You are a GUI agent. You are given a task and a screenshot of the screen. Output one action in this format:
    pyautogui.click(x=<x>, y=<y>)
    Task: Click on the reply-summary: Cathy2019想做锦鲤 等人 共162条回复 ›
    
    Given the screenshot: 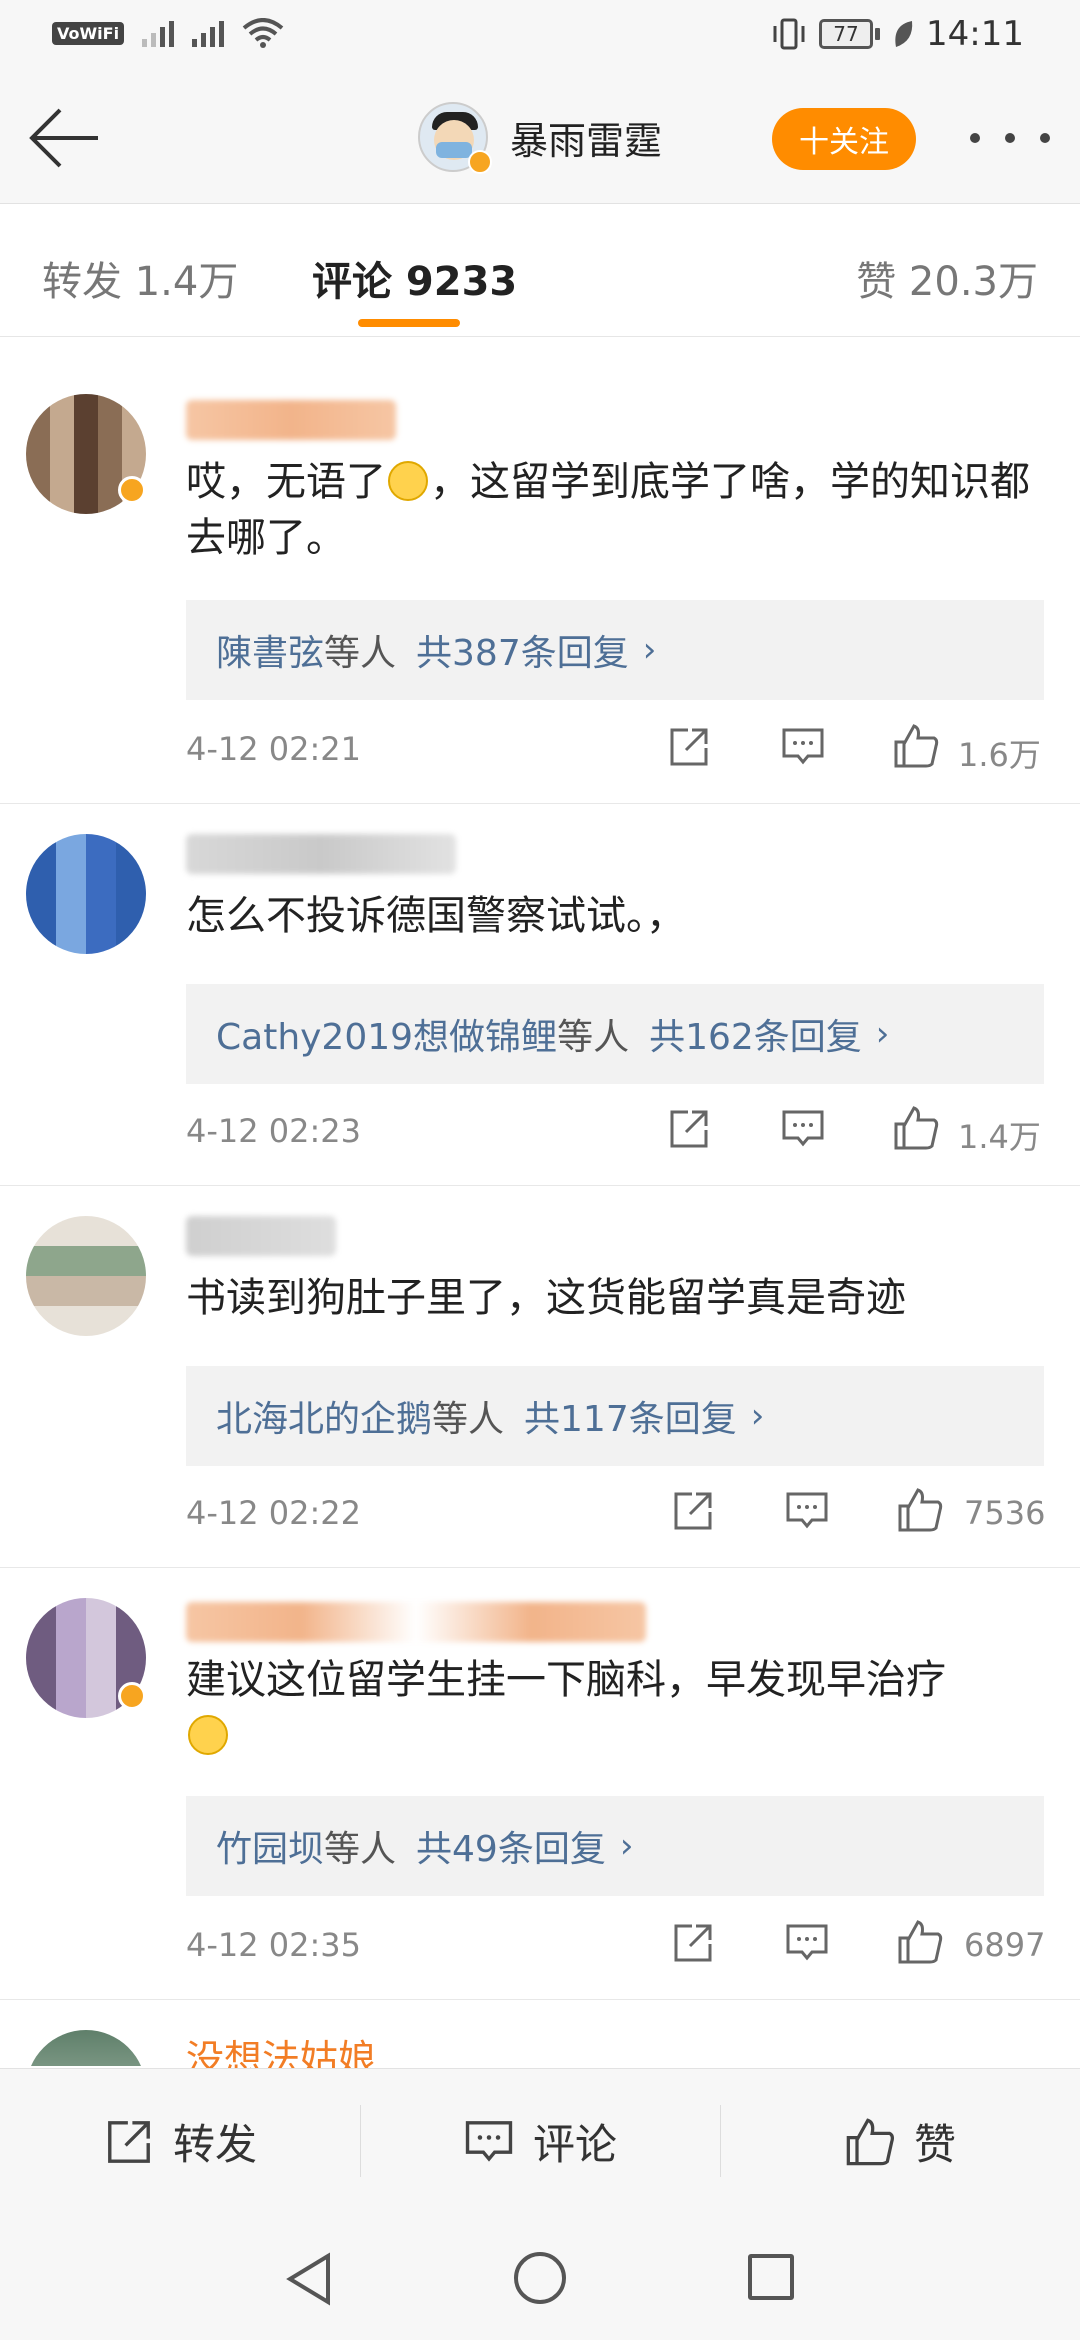 What is the action you would take?
    pyautogui.click(x=615, y=1034)
    